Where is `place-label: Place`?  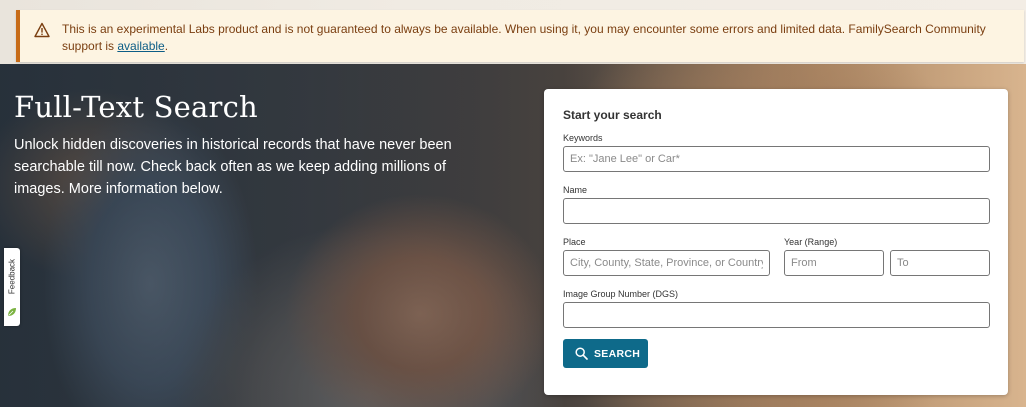
place-label: Place is located at coordinates (574, 242).